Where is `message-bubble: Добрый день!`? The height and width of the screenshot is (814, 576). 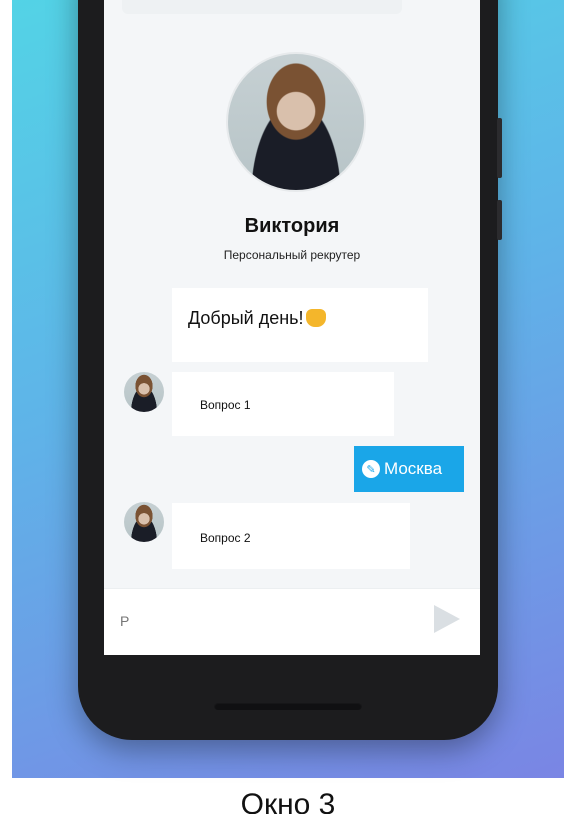 message-bubble: Добрый день! is located at coordinates (300, 325).